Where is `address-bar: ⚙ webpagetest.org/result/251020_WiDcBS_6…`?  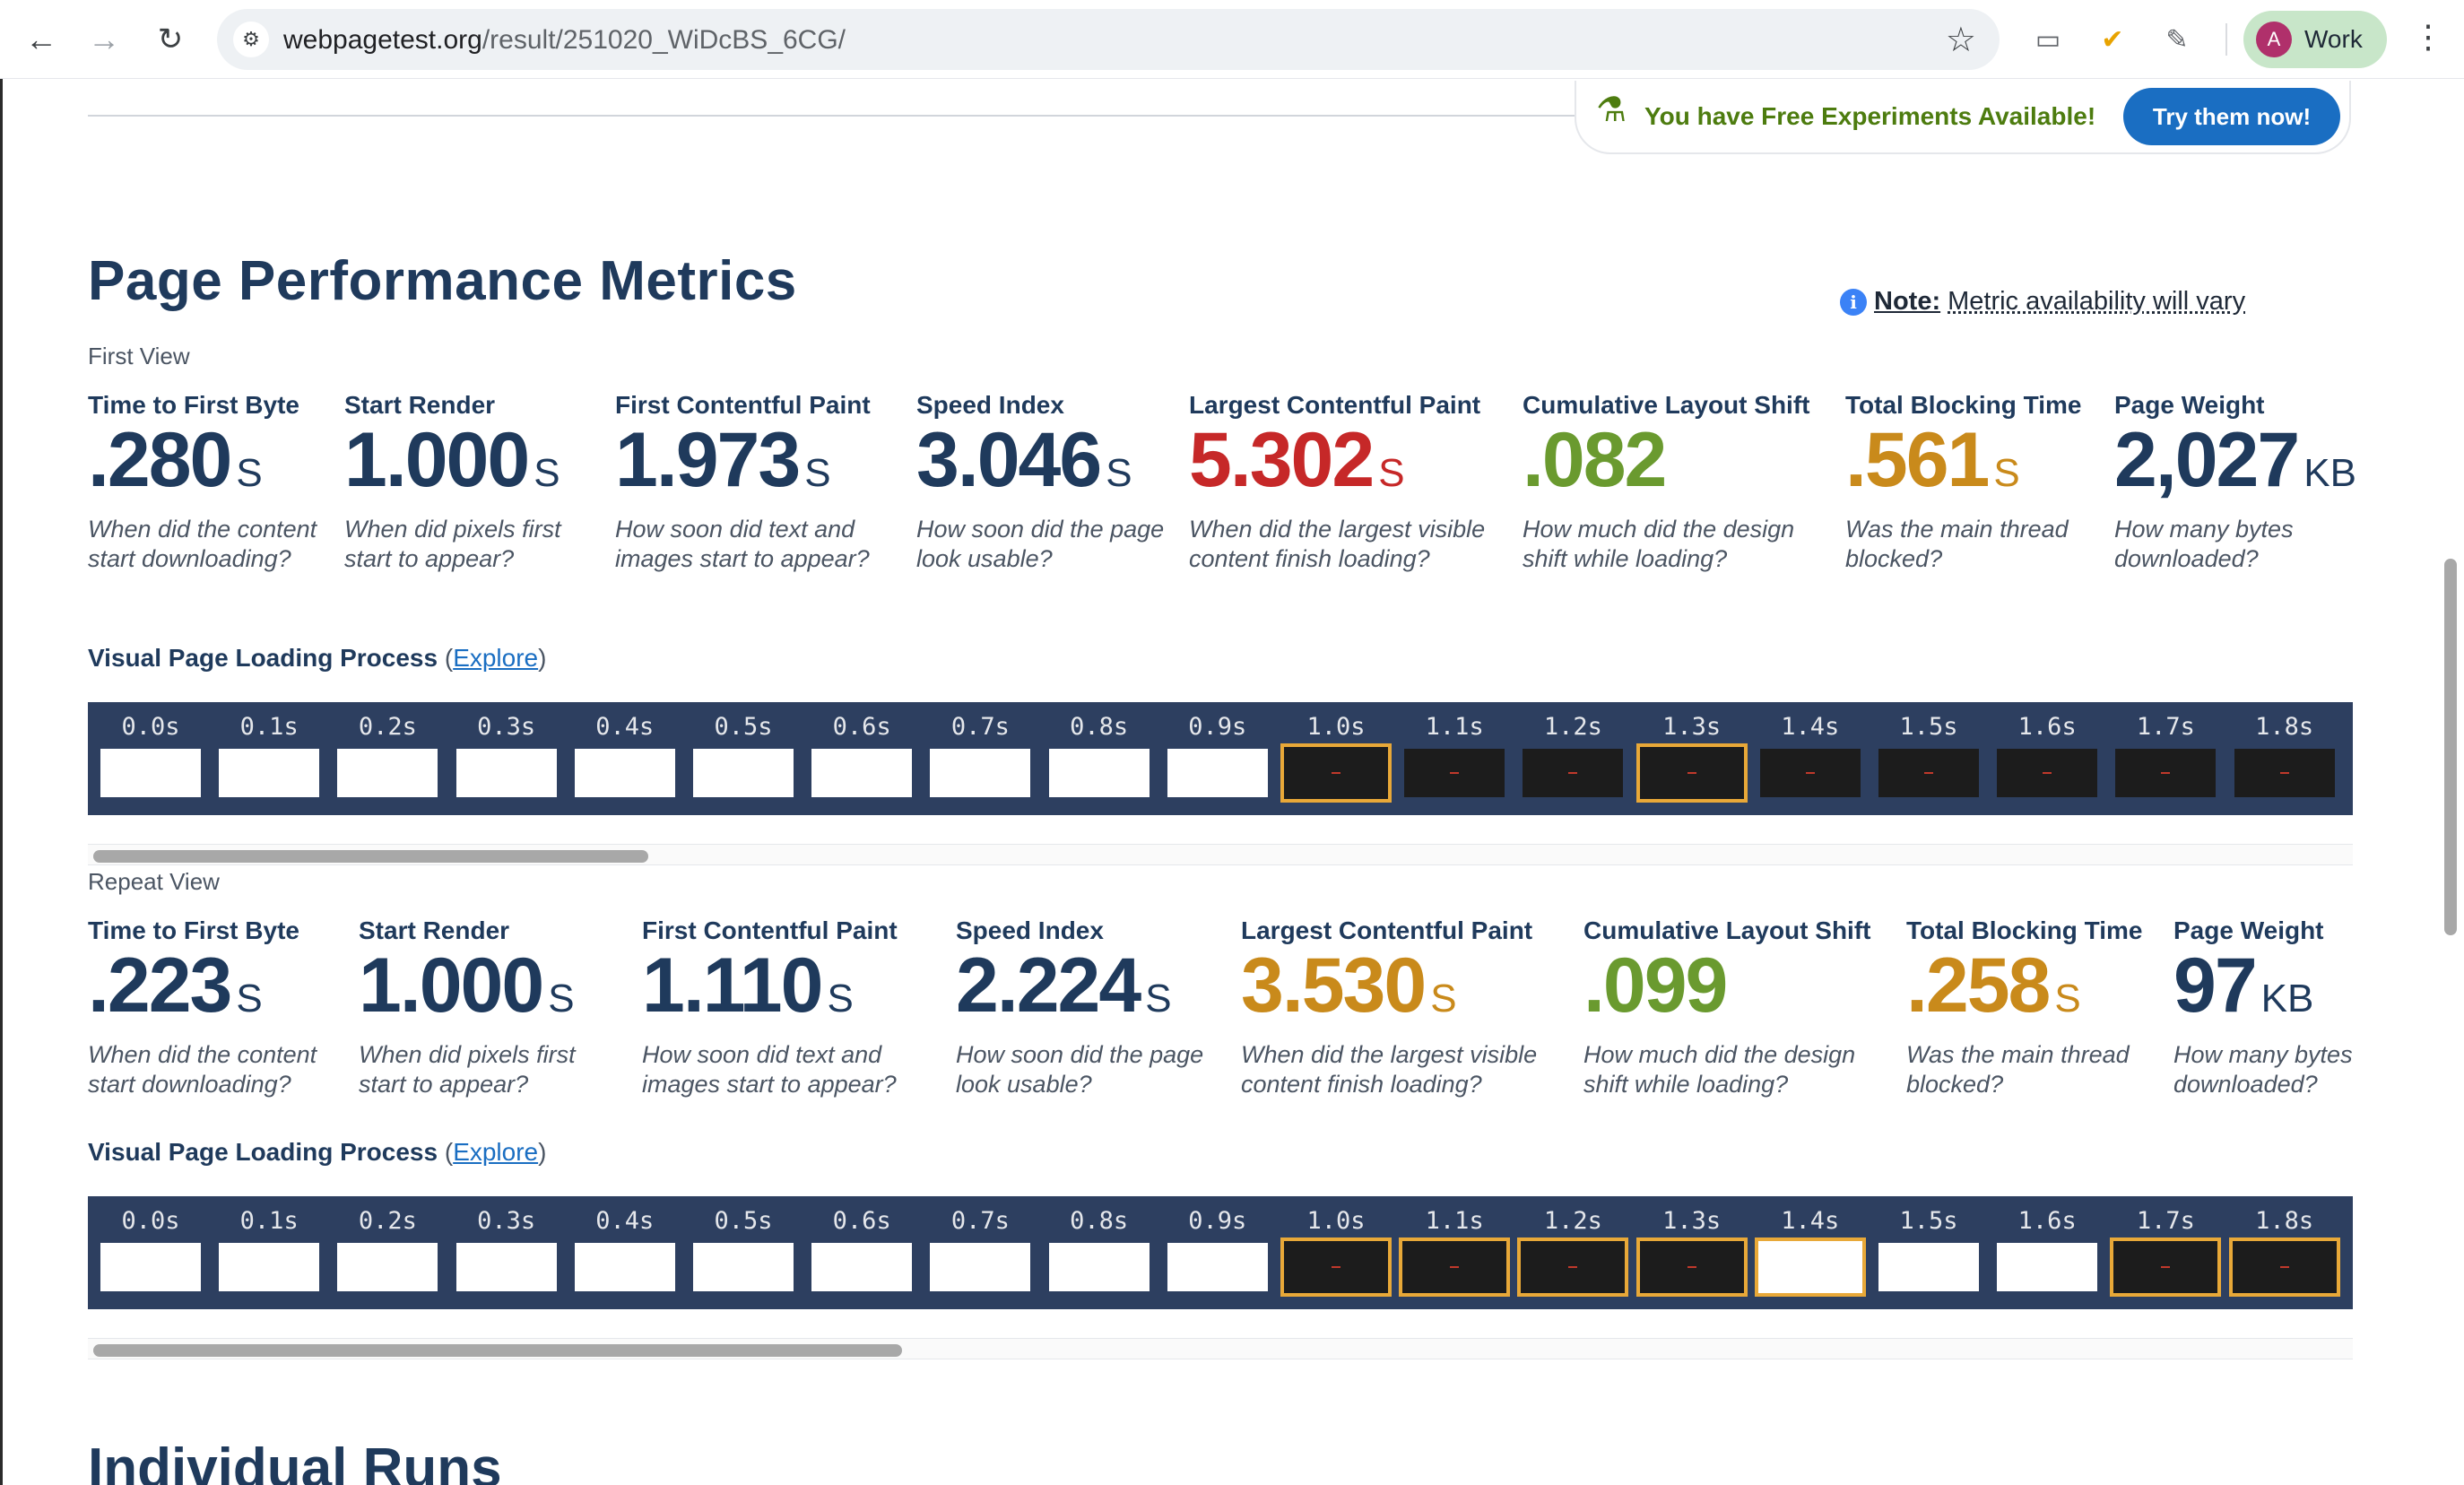 address-bar: ⚙ webpagetest.org/result/251020_WiDcBS_6… is located at coordinates (1108, 40).